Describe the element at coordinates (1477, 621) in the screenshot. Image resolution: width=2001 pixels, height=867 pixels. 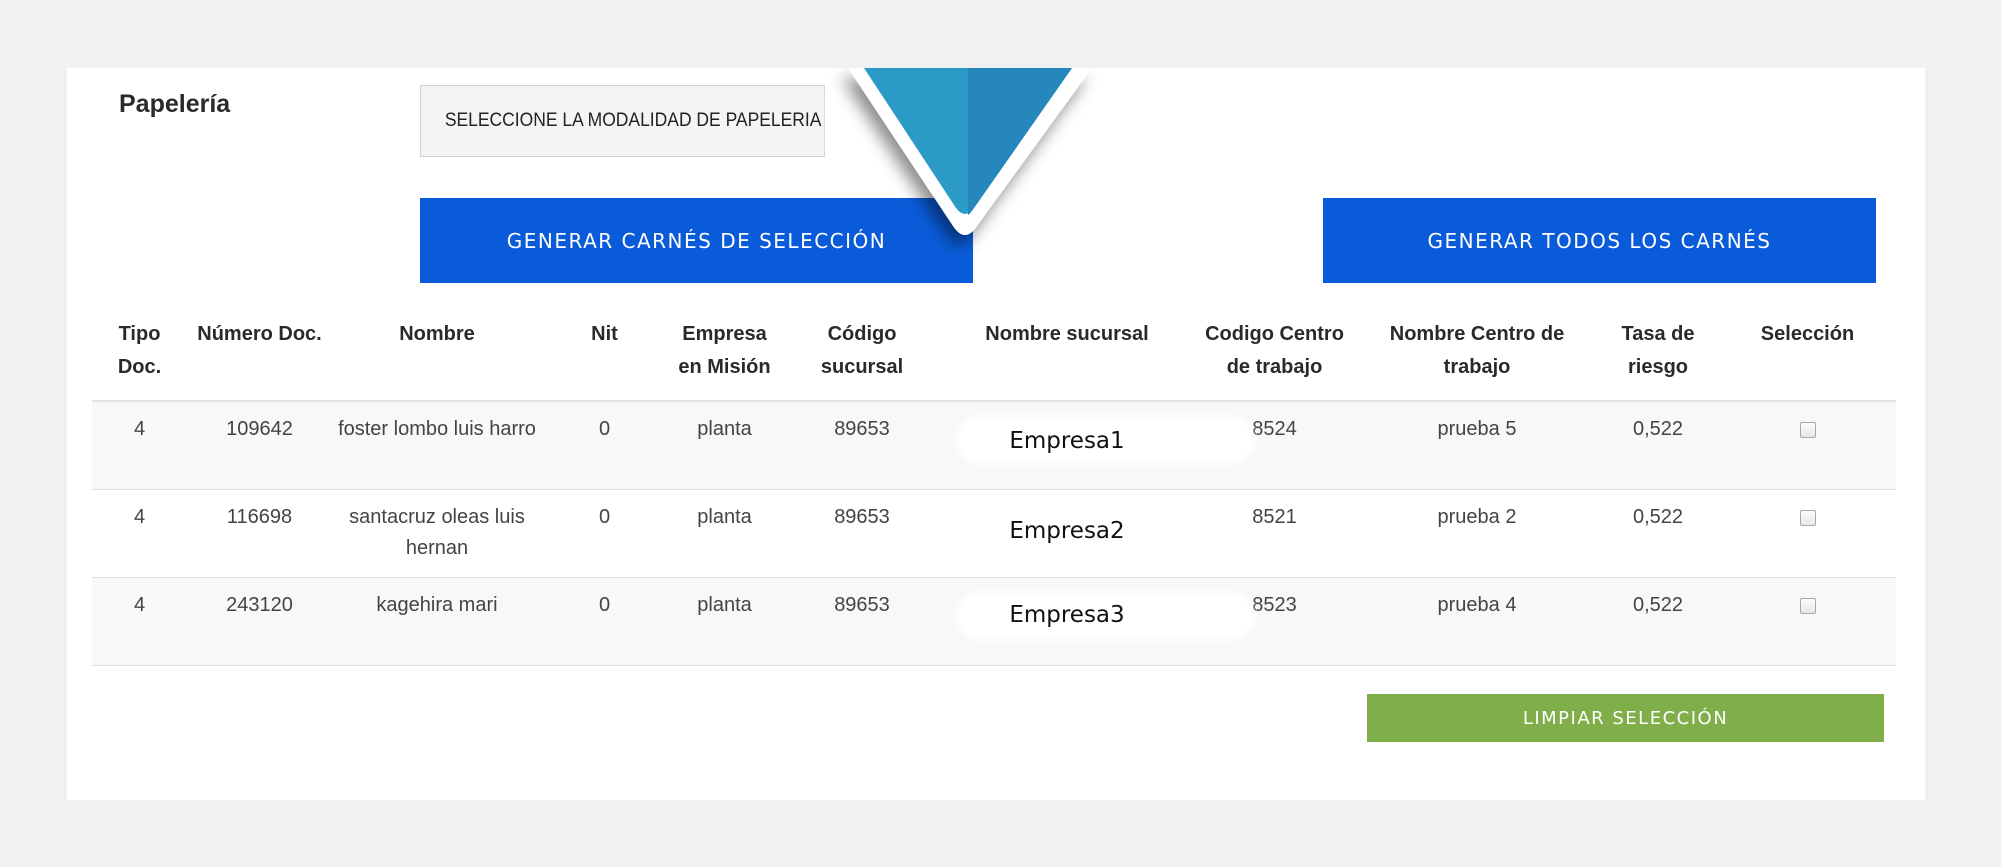
I see `cell-nombre-centro: prueba 4` at that location.